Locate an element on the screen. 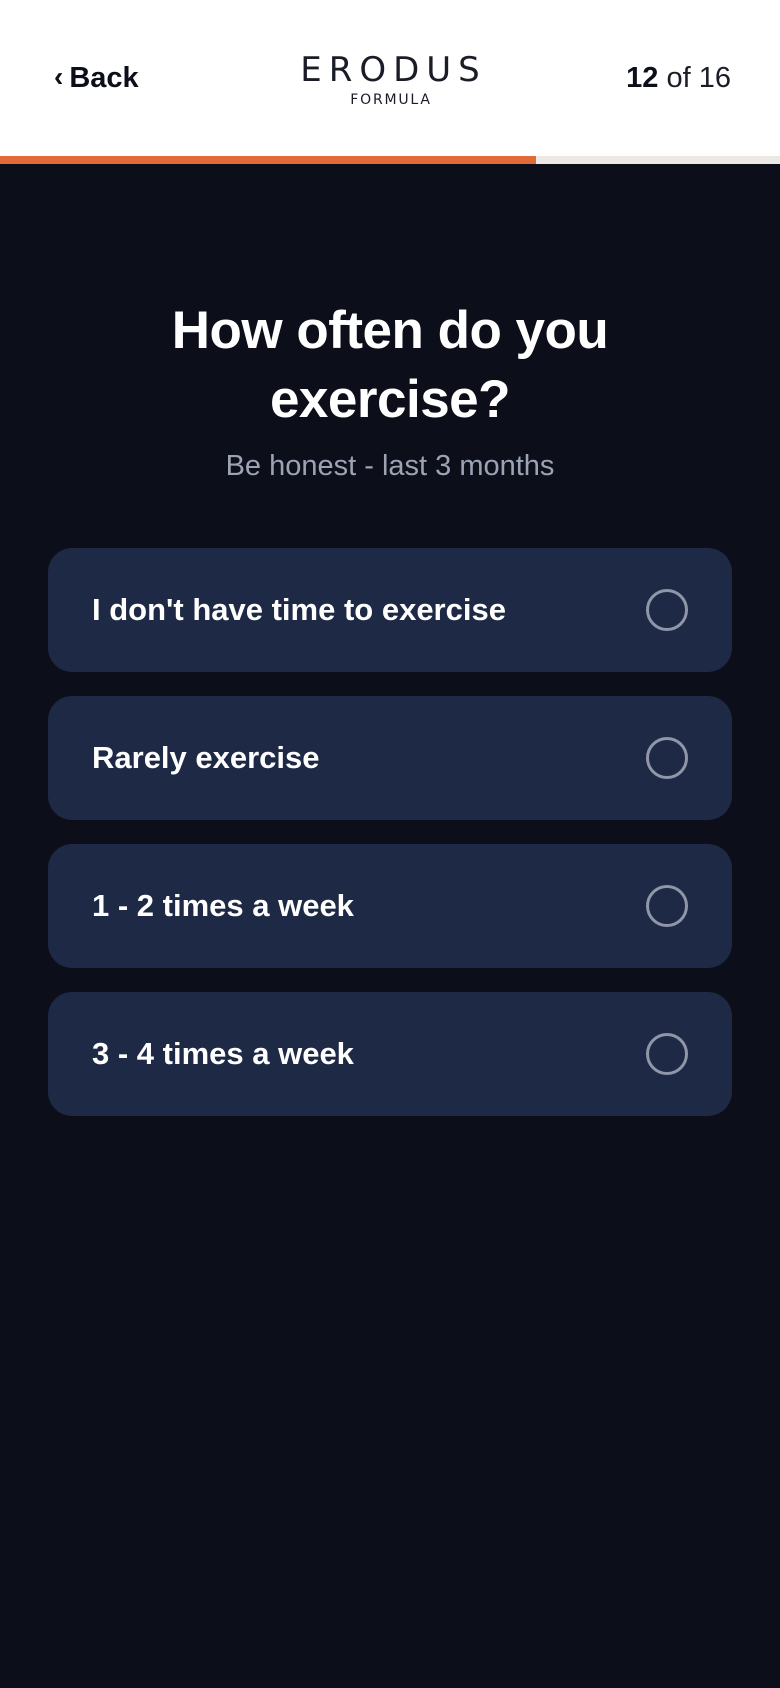 This screenshot has width=780, height=1688. step-counter: 12 of 16 is located at coordinates (678, 78).